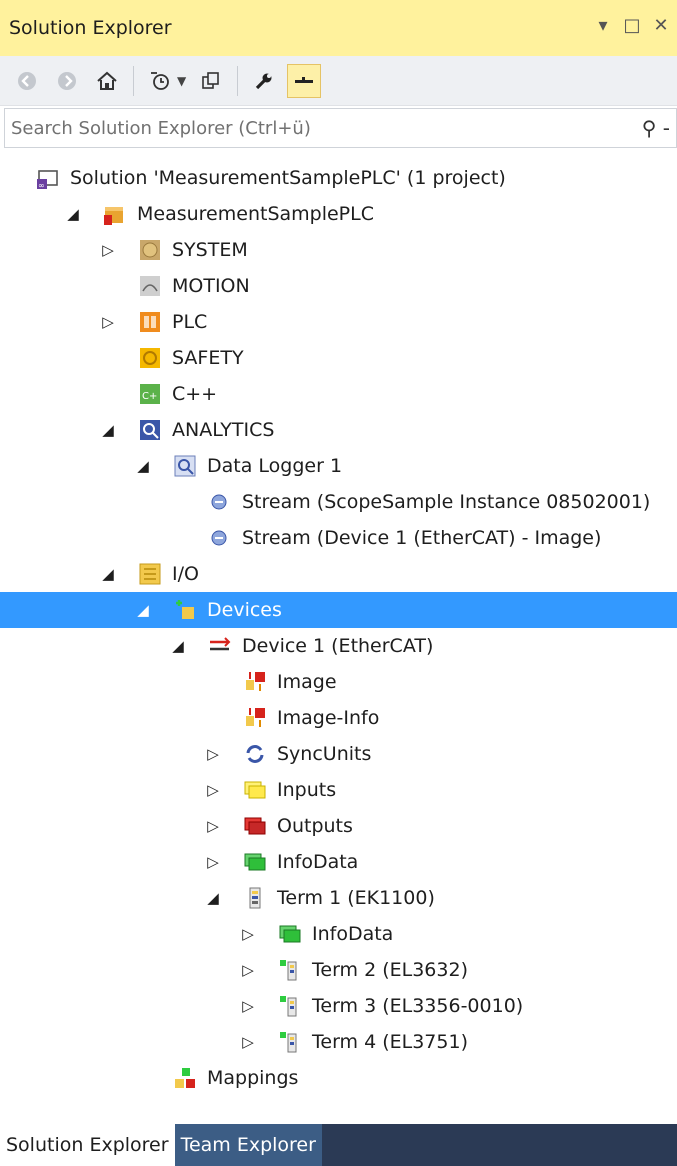 Image resolution: width=677 pixels, height=1166 pixels. Describe the element at coordinates (338, 1042) in the screenshot. I see `tree-item: ▷ Term 4 (EL3751)` at that location.